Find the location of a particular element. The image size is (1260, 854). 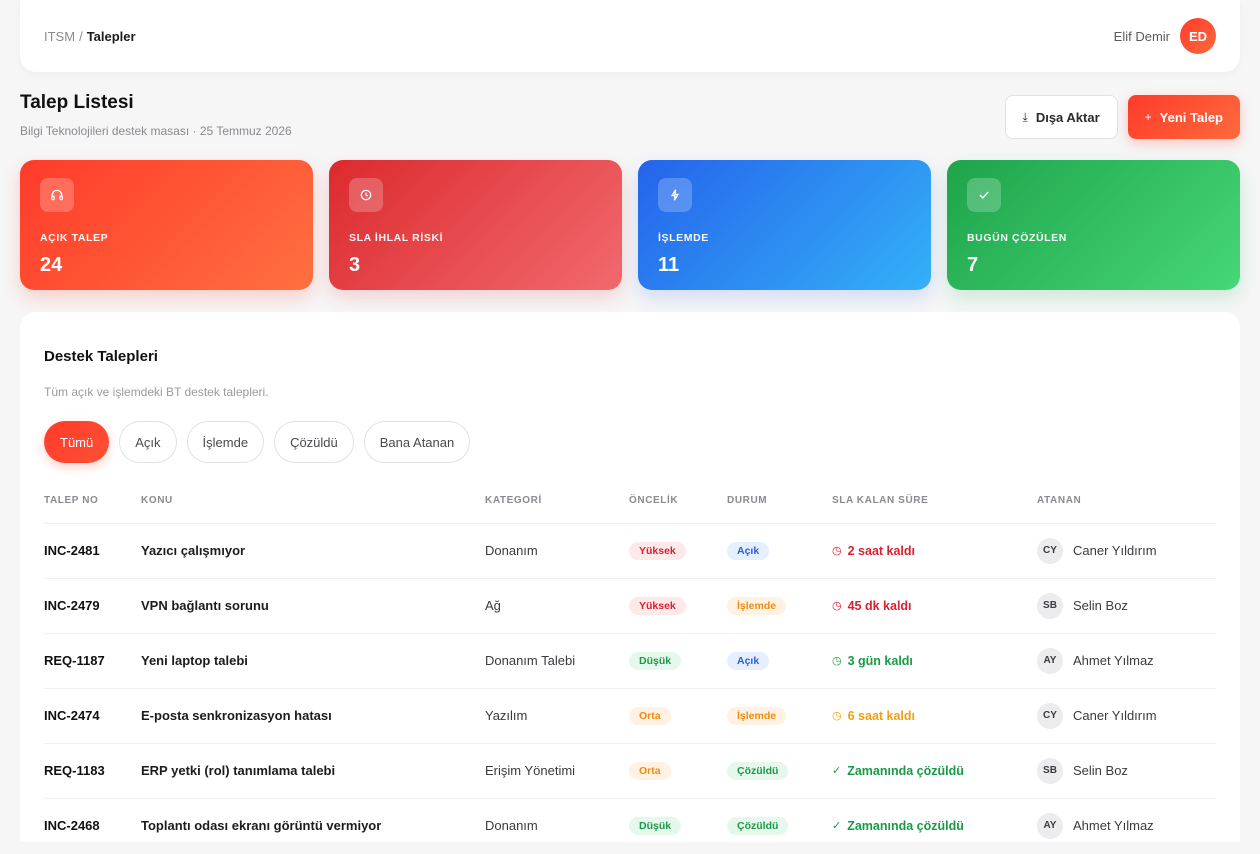

ticket-id: INC-2481 is located at coordinates (92, 551).